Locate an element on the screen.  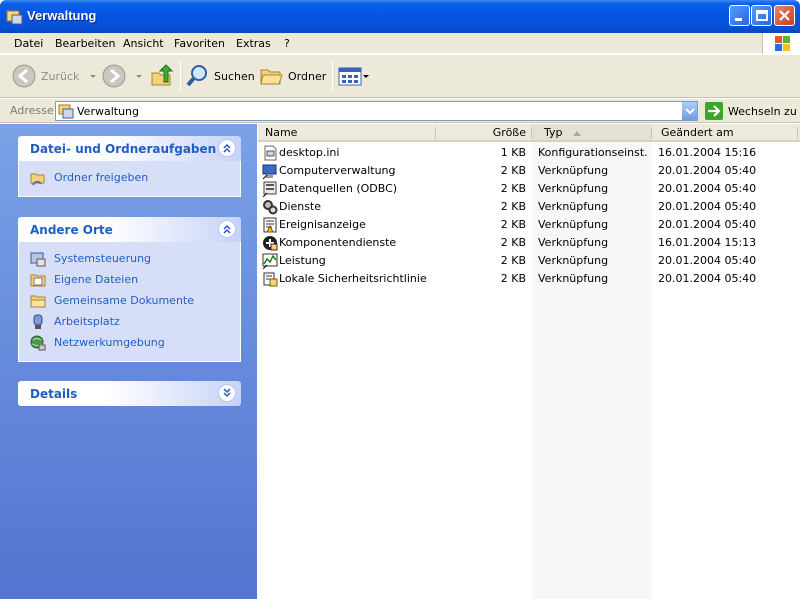
address-input: Verwaltung is located at coordinates (376, 111).